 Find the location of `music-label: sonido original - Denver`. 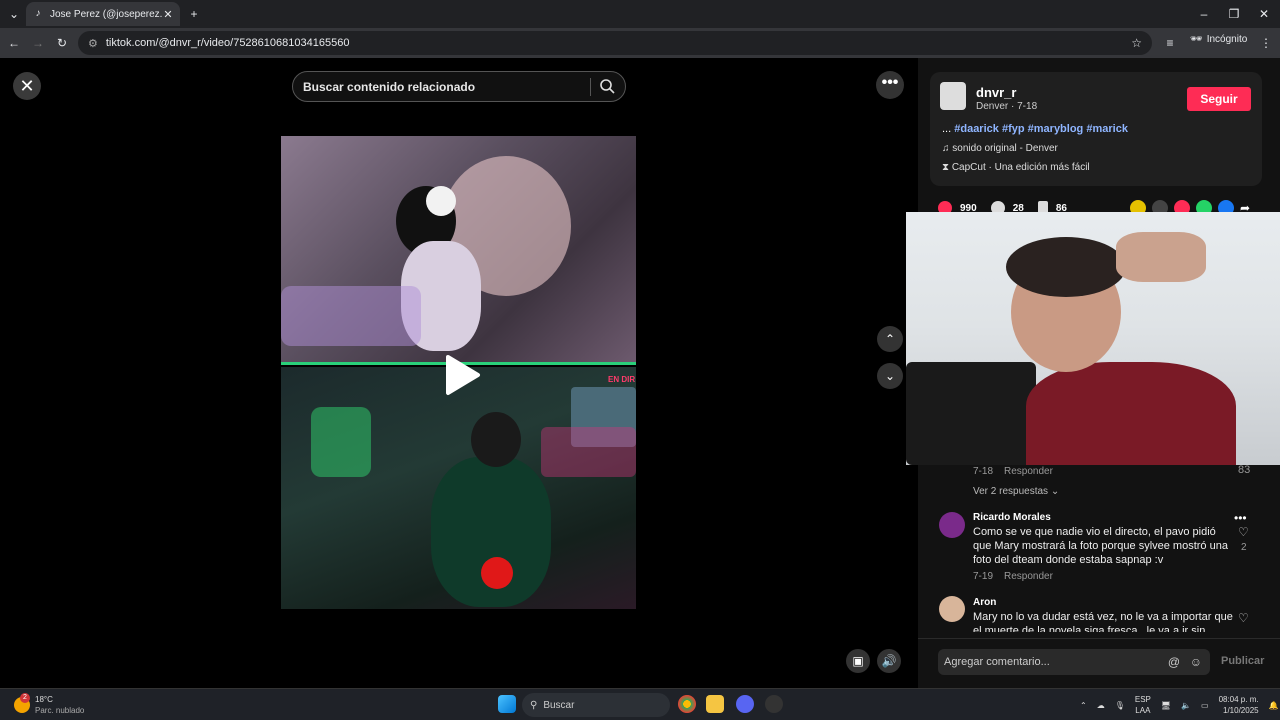

music-label: sonido original - Denver is located at coordinates (1005, 148).